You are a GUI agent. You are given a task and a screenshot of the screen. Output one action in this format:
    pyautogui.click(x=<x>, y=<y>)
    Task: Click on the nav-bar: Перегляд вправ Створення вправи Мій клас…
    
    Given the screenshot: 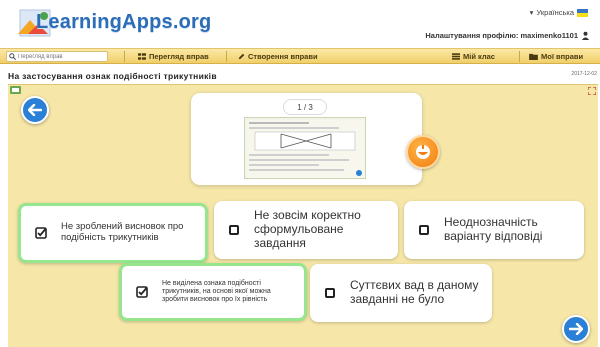 What is the action you would take?
    pyautogui.click(x=300, y=56)
    